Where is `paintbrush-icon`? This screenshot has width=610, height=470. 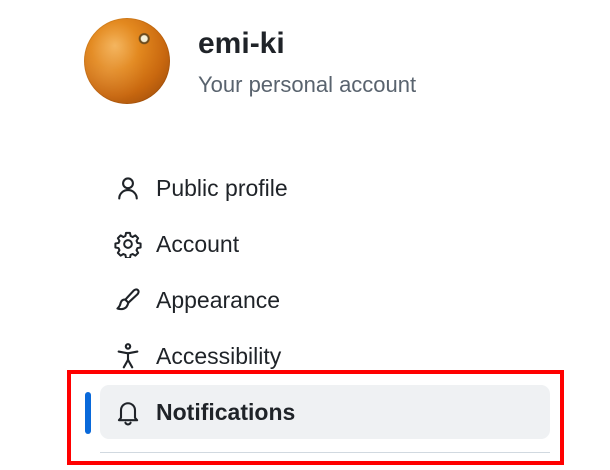 paintbrush-icon is located at coordinates (128, 300).